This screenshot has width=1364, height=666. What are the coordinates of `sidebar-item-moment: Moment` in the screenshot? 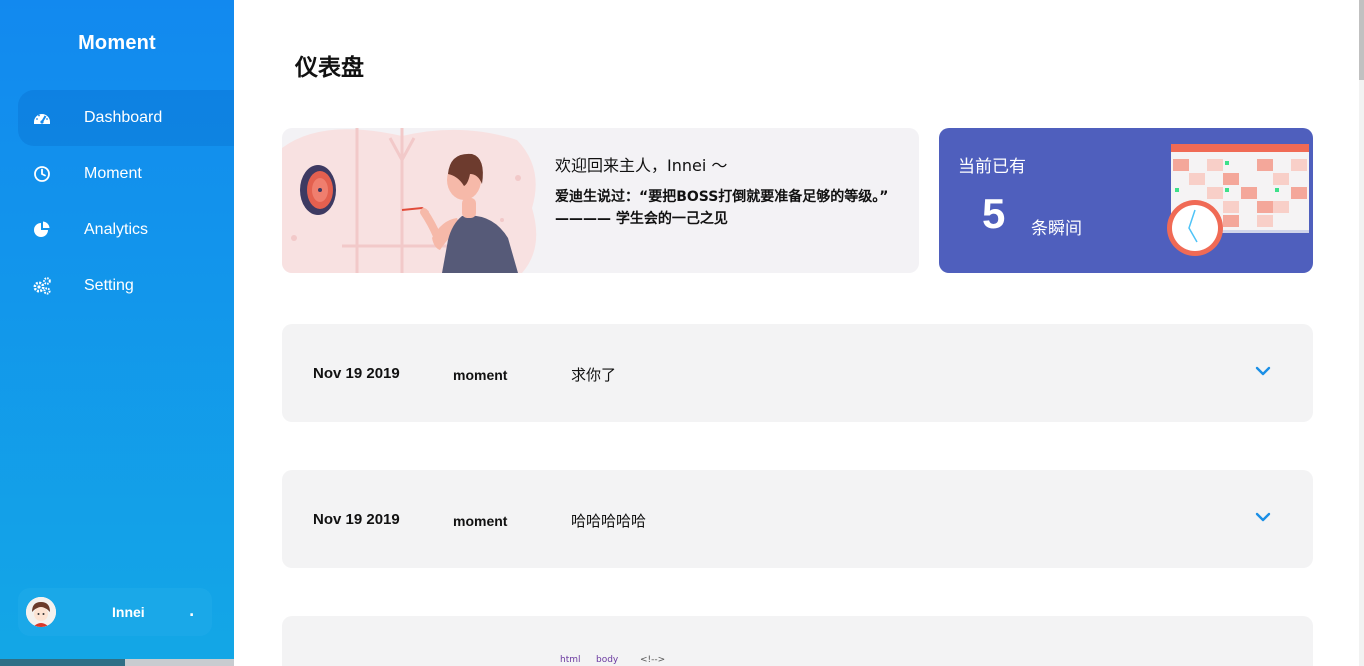 It's located at (126, 174).